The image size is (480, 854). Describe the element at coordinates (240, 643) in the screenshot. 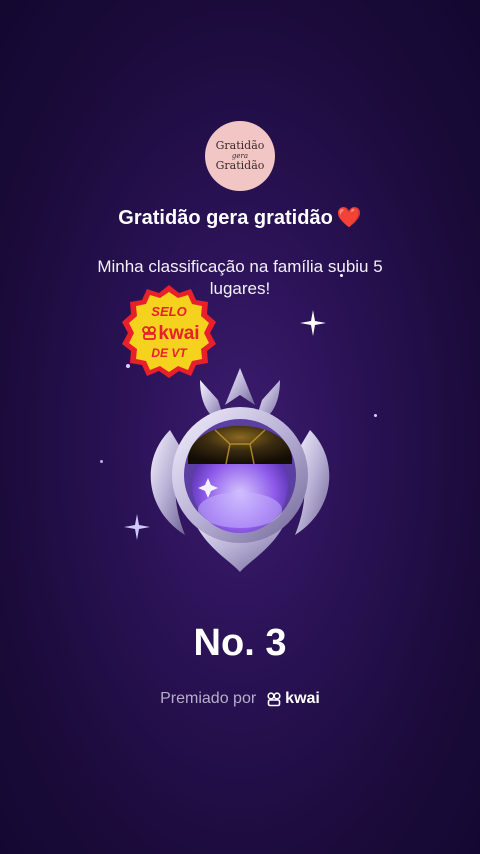

I see `rank-number: No. 3` at that location.